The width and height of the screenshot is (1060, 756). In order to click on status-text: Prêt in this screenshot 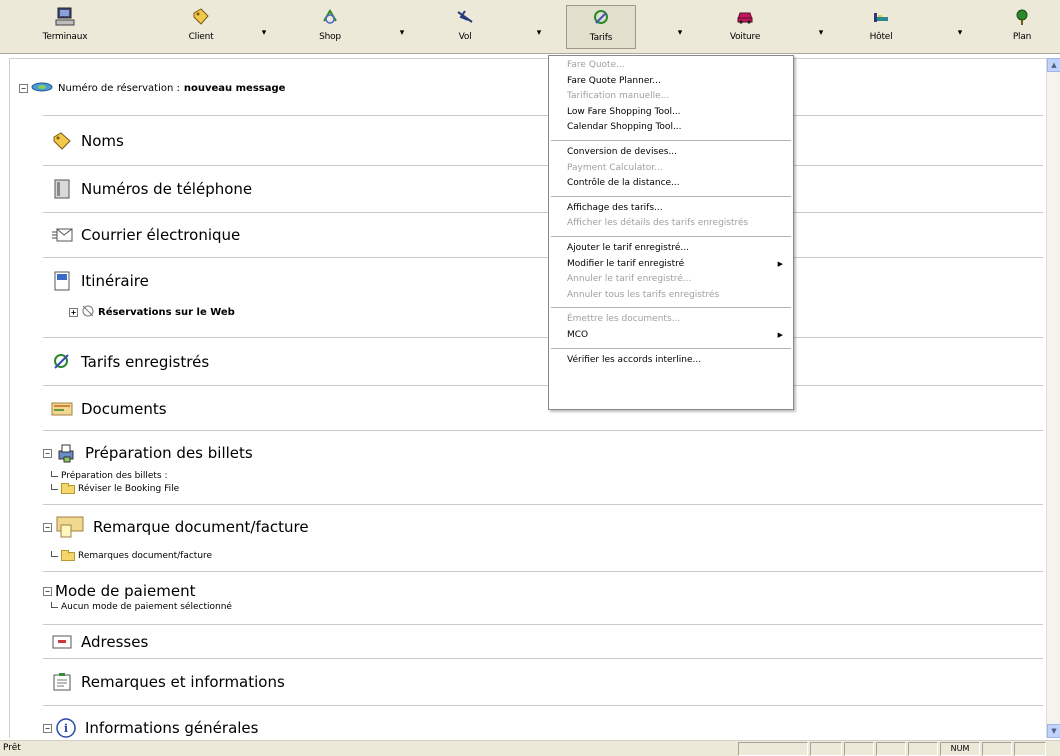, I will do `click(12, 748)`.